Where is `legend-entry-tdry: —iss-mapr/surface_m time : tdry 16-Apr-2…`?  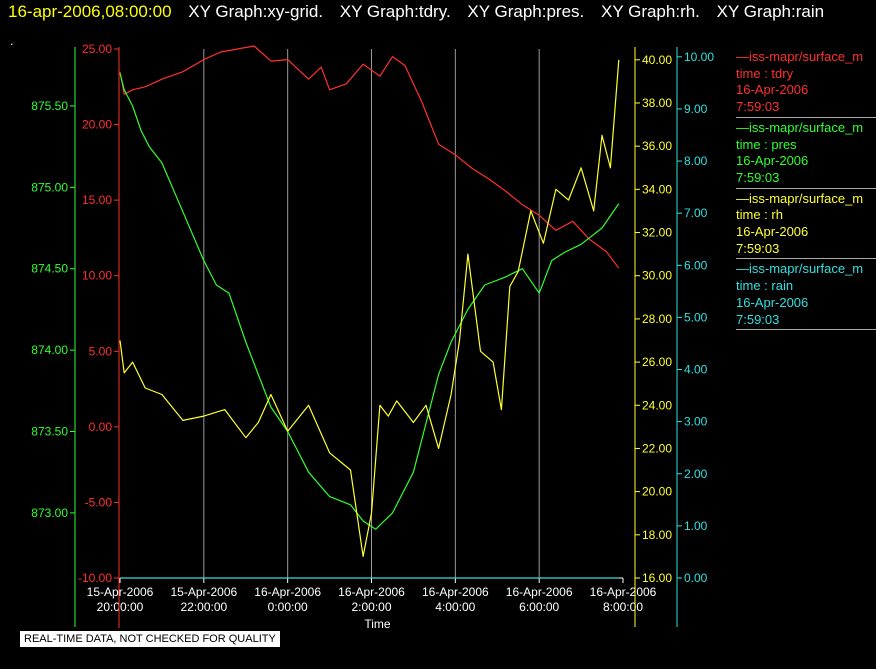
legend-entry-tdry: —iss-mapr/surface_m time : tdry 16-Apr-2… is located at coordinates (806, 83).